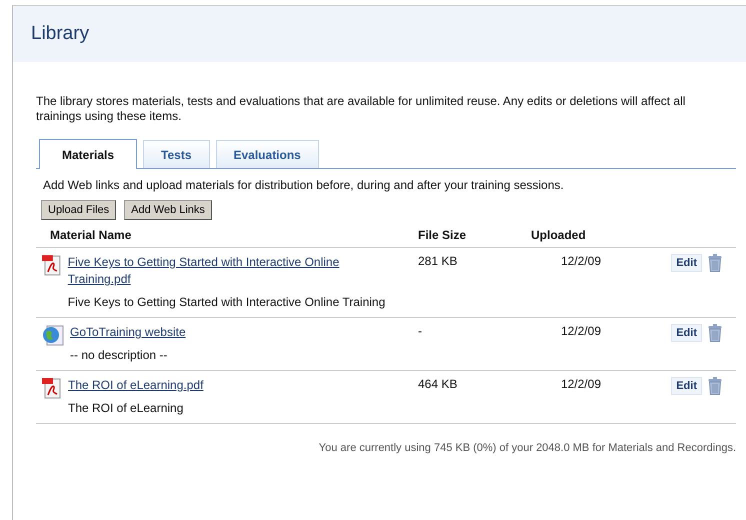  Describe the element at coordinates (78, 210) in the screenshot. I see `action-button: Upload Files` at that location.